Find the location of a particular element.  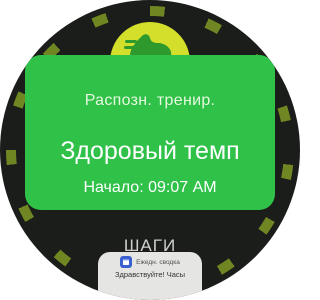

toast-subtitle: Распозн. тренир. is located at coordinates (150, 100).